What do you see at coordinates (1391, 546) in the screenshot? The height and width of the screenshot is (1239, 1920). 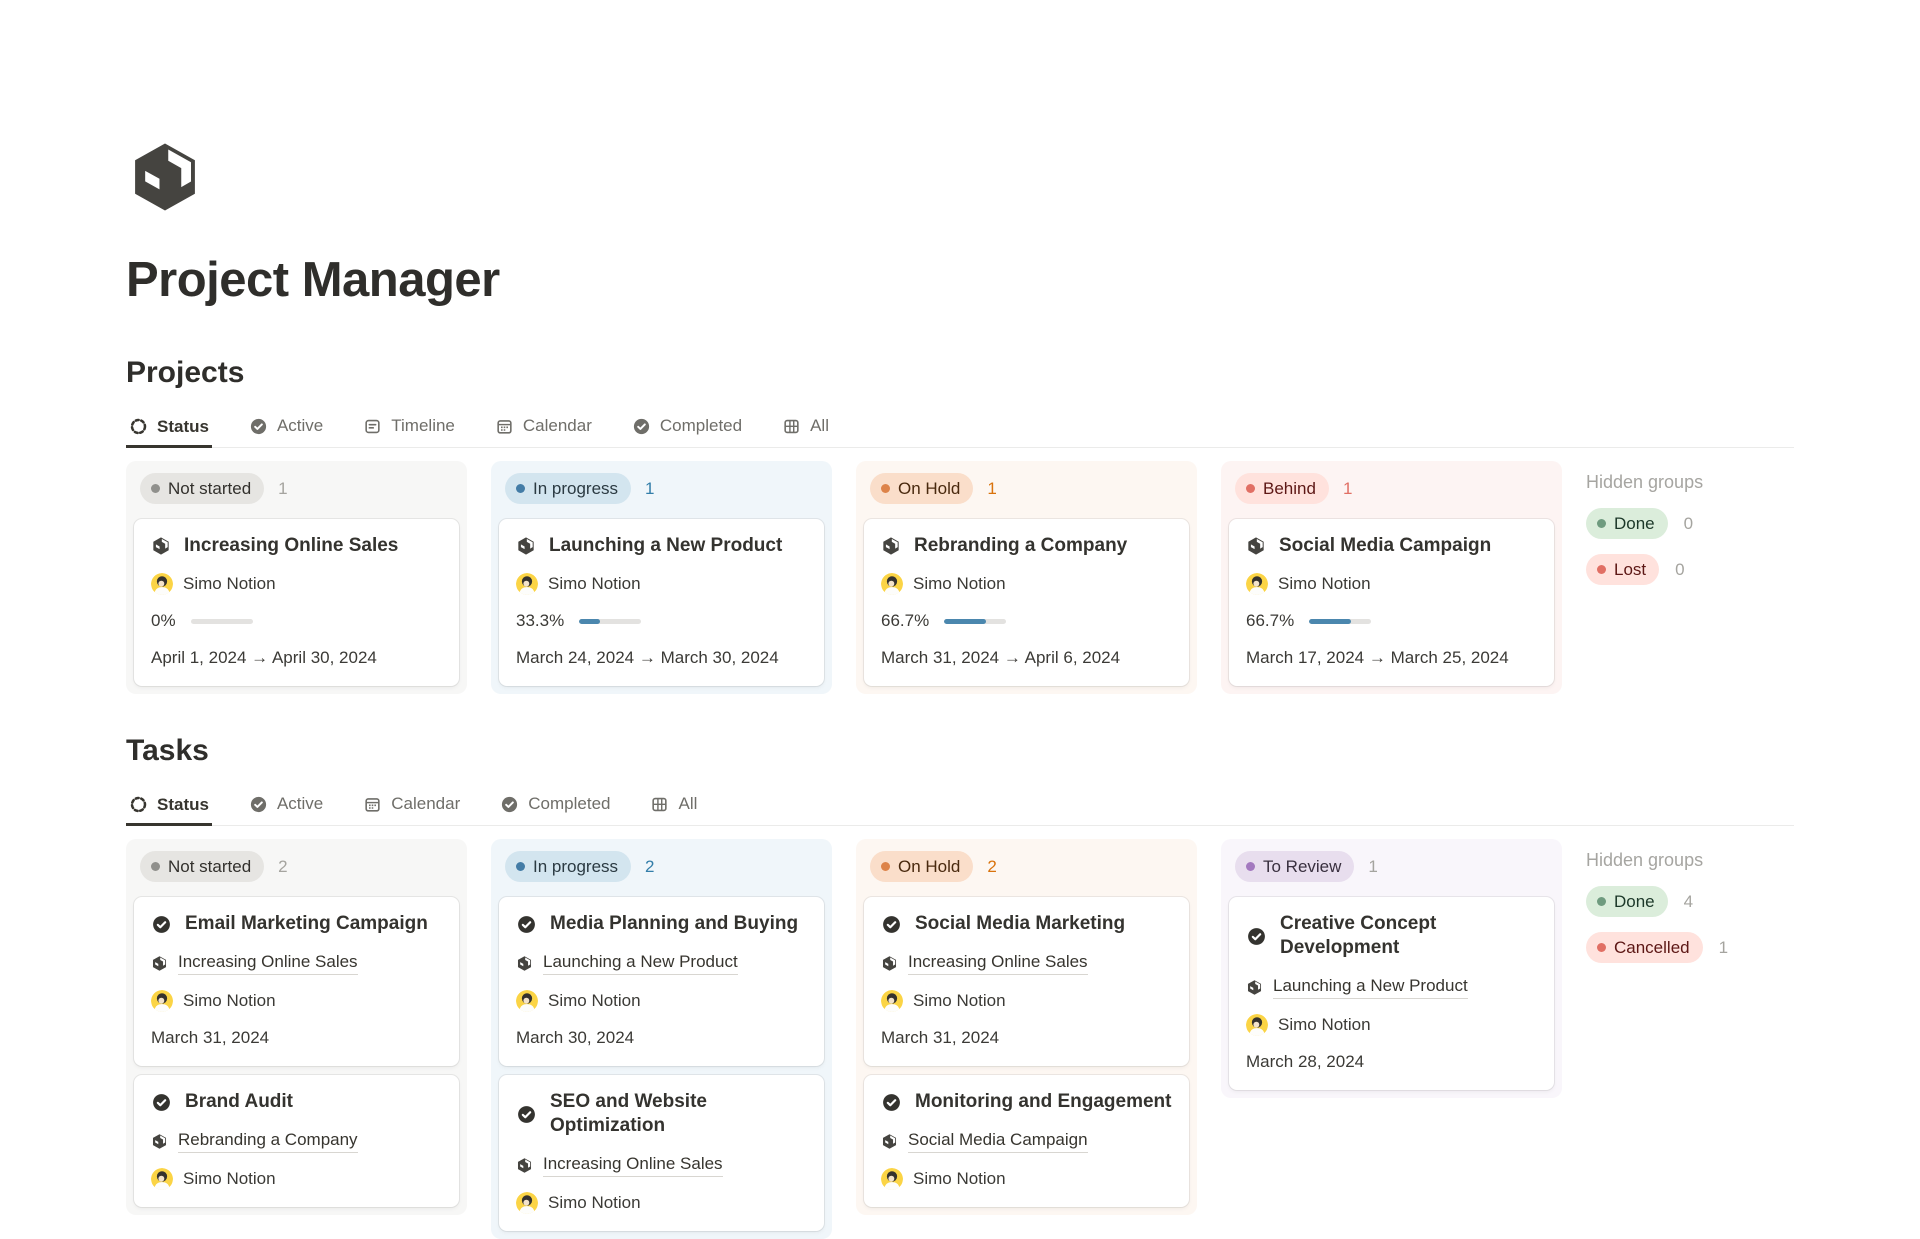 I see `card-title: Social Media Campaign` at bounding box center [1391, 546].